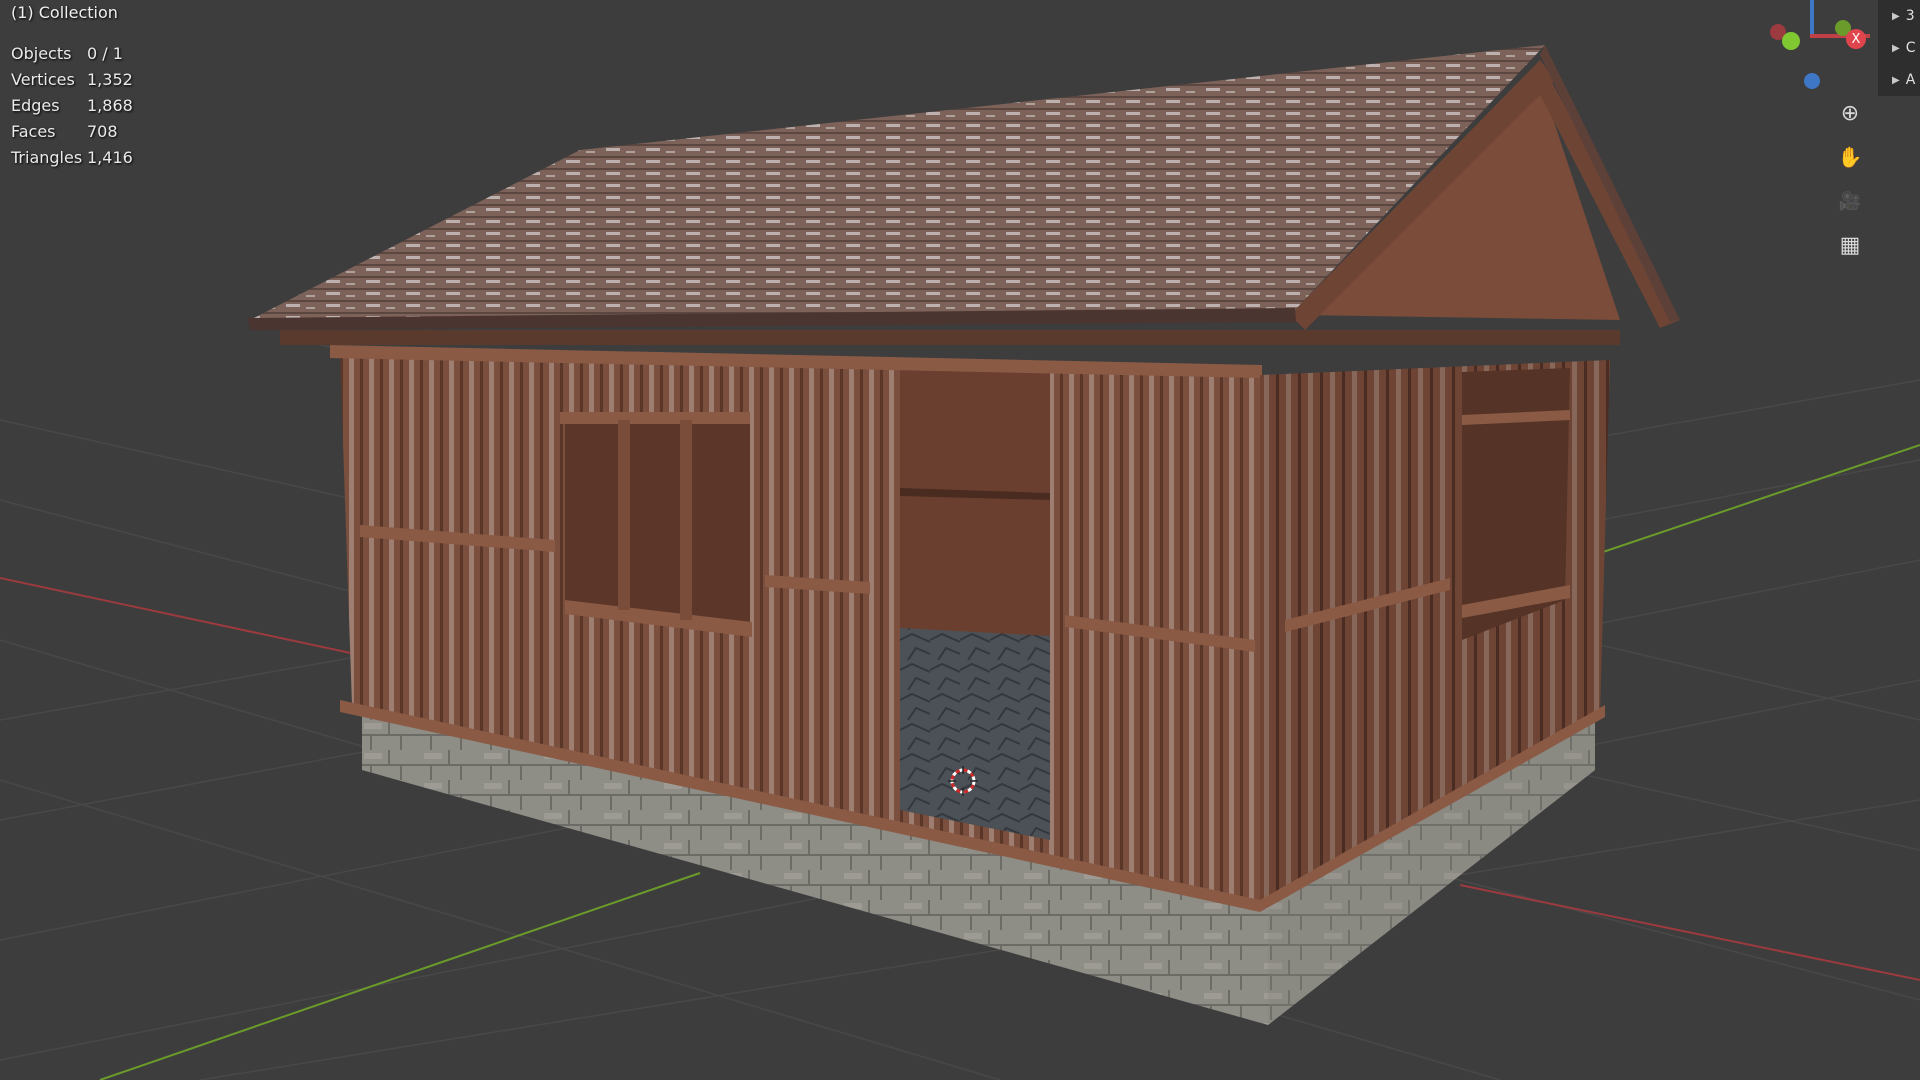 Image resolution: width=1920 pixels, height=1080 pixels. What do you see at coordinates (35, 105) in the screenshot?
I see `stat-label: Edges` at bounding box center [35, 105].